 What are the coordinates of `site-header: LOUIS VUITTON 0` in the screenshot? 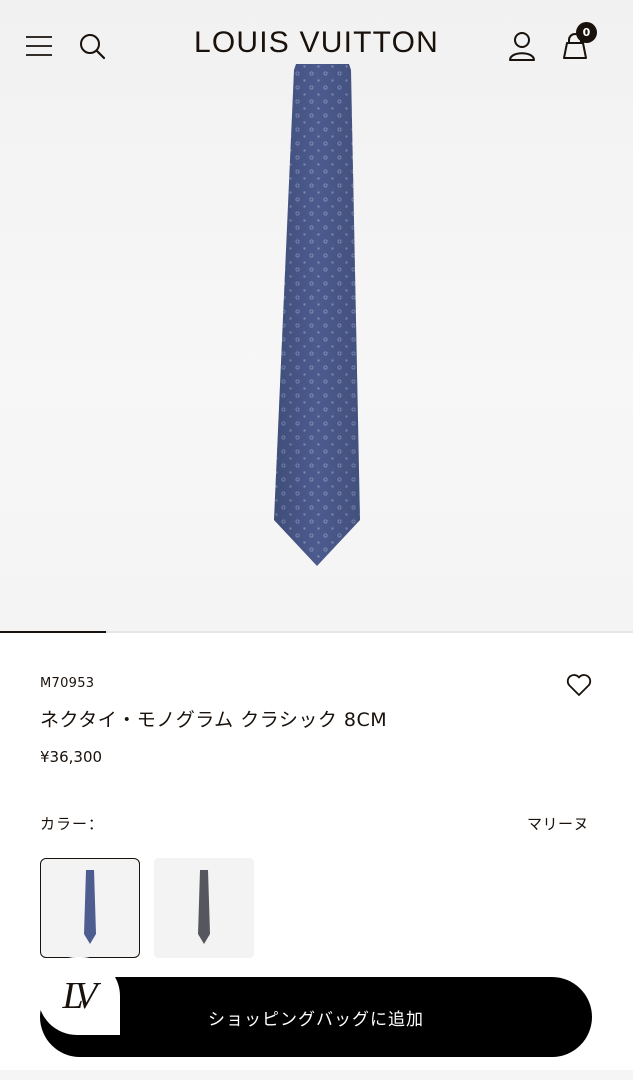 It's located at (316, 46).